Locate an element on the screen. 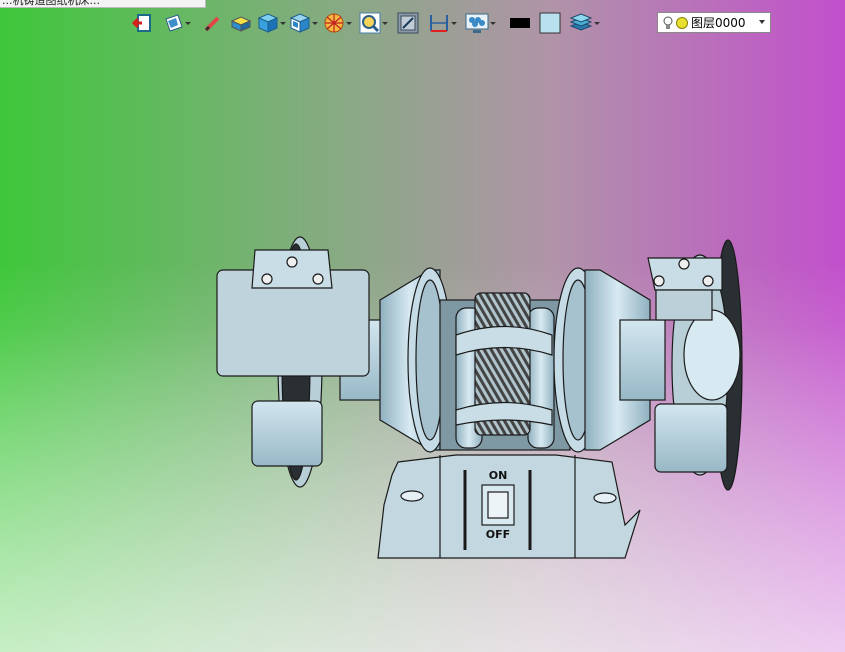 This screenshot has width=845, height=652. view-cube-icon is located at coordinates (300, 23).